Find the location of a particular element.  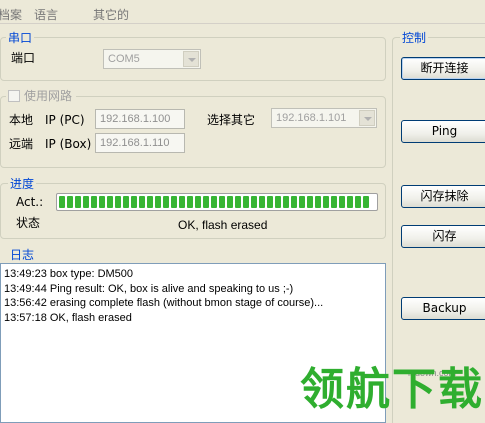

watermark-logo: 领航下载 is located at coordinates (392, 389).